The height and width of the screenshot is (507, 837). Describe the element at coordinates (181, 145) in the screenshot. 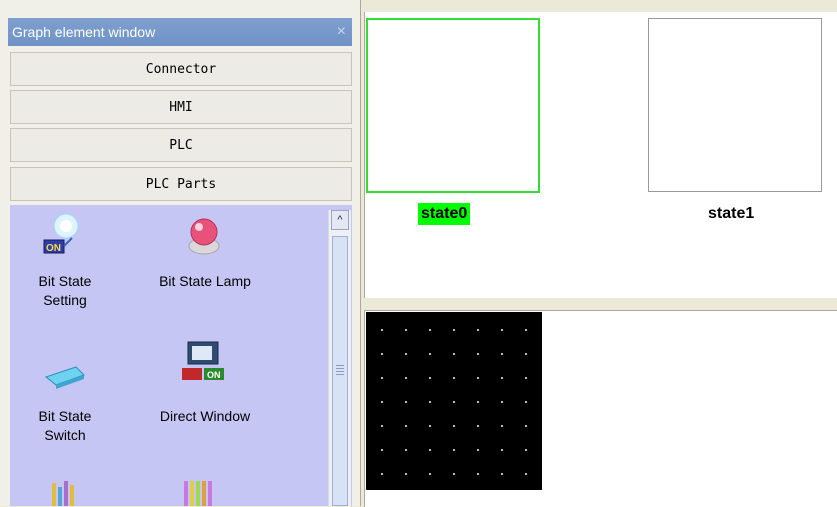

I see `category-plc-button: PLC` at that location.